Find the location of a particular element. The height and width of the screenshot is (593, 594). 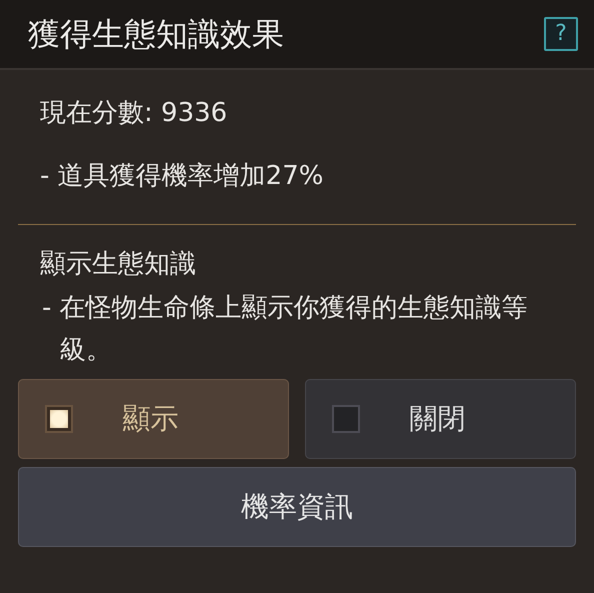

window-title: 獲得生態知識效果 is located at coordinates (156, 34).